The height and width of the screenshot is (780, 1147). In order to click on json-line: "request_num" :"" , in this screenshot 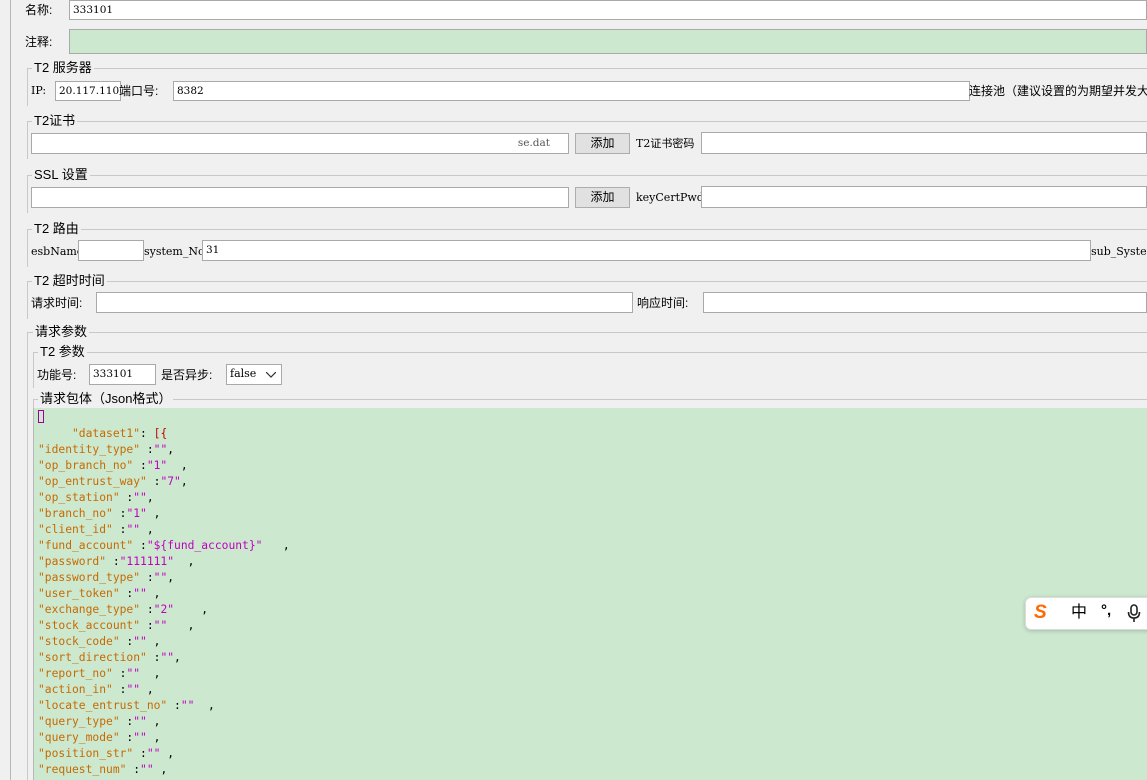, I will do `click(102, 770)`.